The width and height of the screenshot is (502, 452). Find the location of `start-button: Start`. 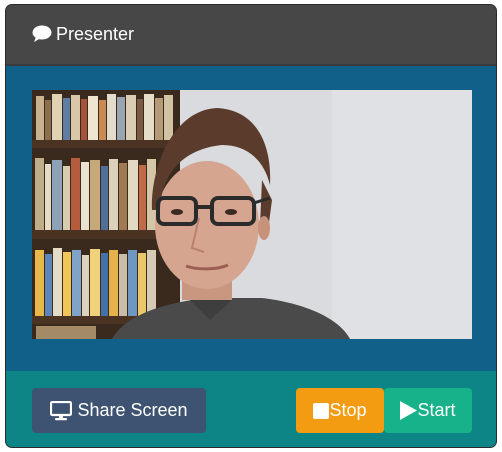

start-button: Start is located at coordinates (428, 410).